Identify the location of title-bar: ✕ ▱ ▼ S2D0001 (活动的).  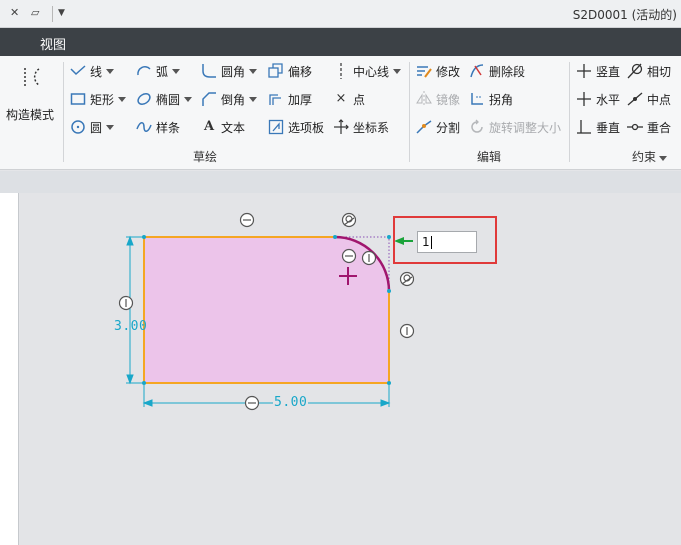
(340, 14).